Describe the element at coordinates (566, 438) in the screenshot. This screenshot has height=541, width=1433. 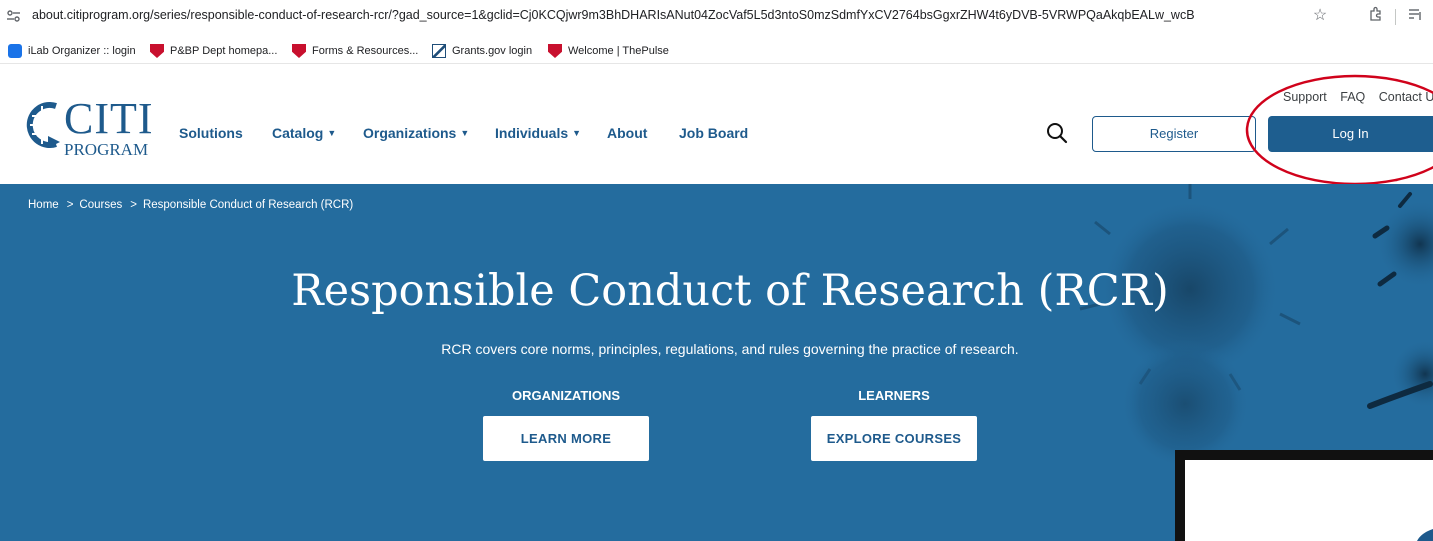
I see `learn-more-button: LEARN MORE` at that location.